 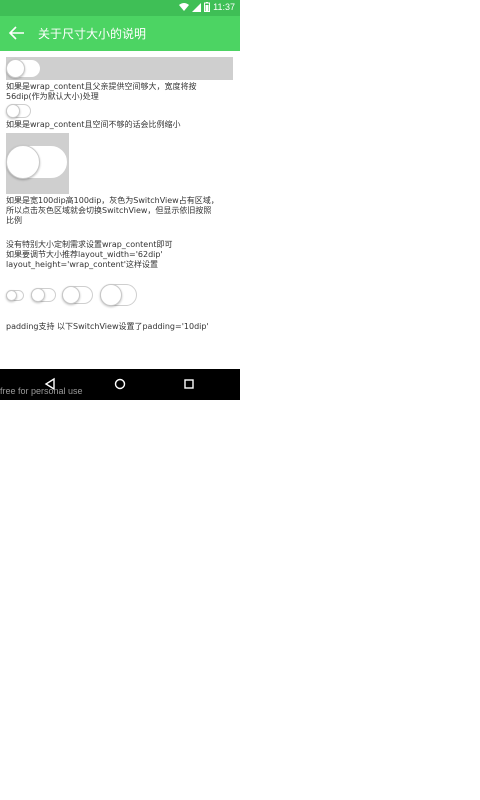 I want to click on signal-icon, so click(x=197, y=7).